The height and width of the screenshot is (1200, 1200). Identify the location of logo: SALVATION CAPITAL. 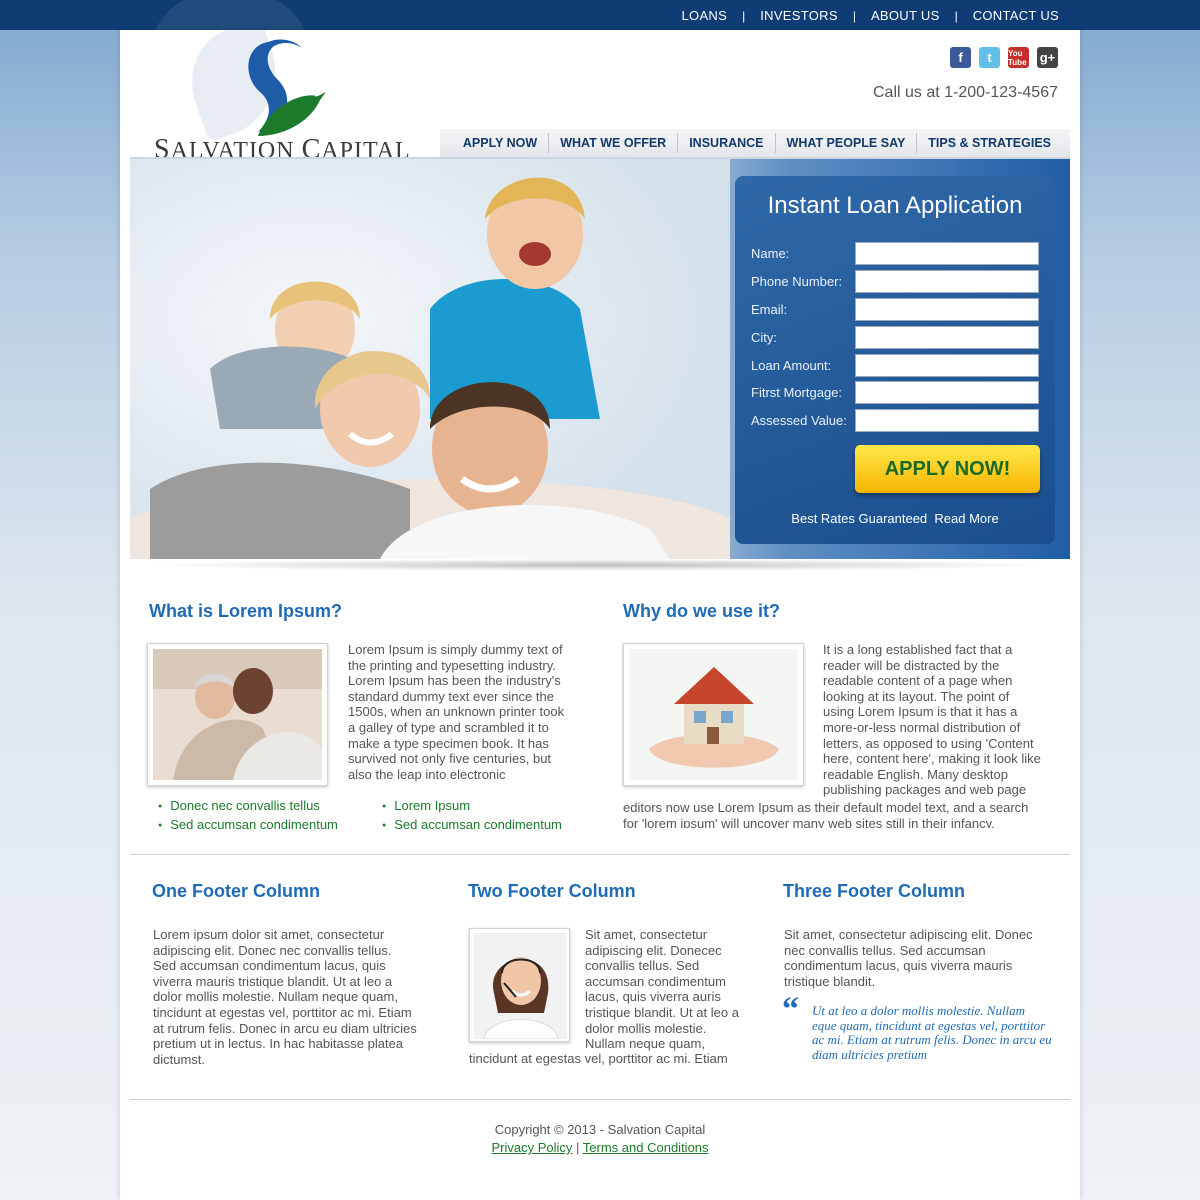
(290, 91).